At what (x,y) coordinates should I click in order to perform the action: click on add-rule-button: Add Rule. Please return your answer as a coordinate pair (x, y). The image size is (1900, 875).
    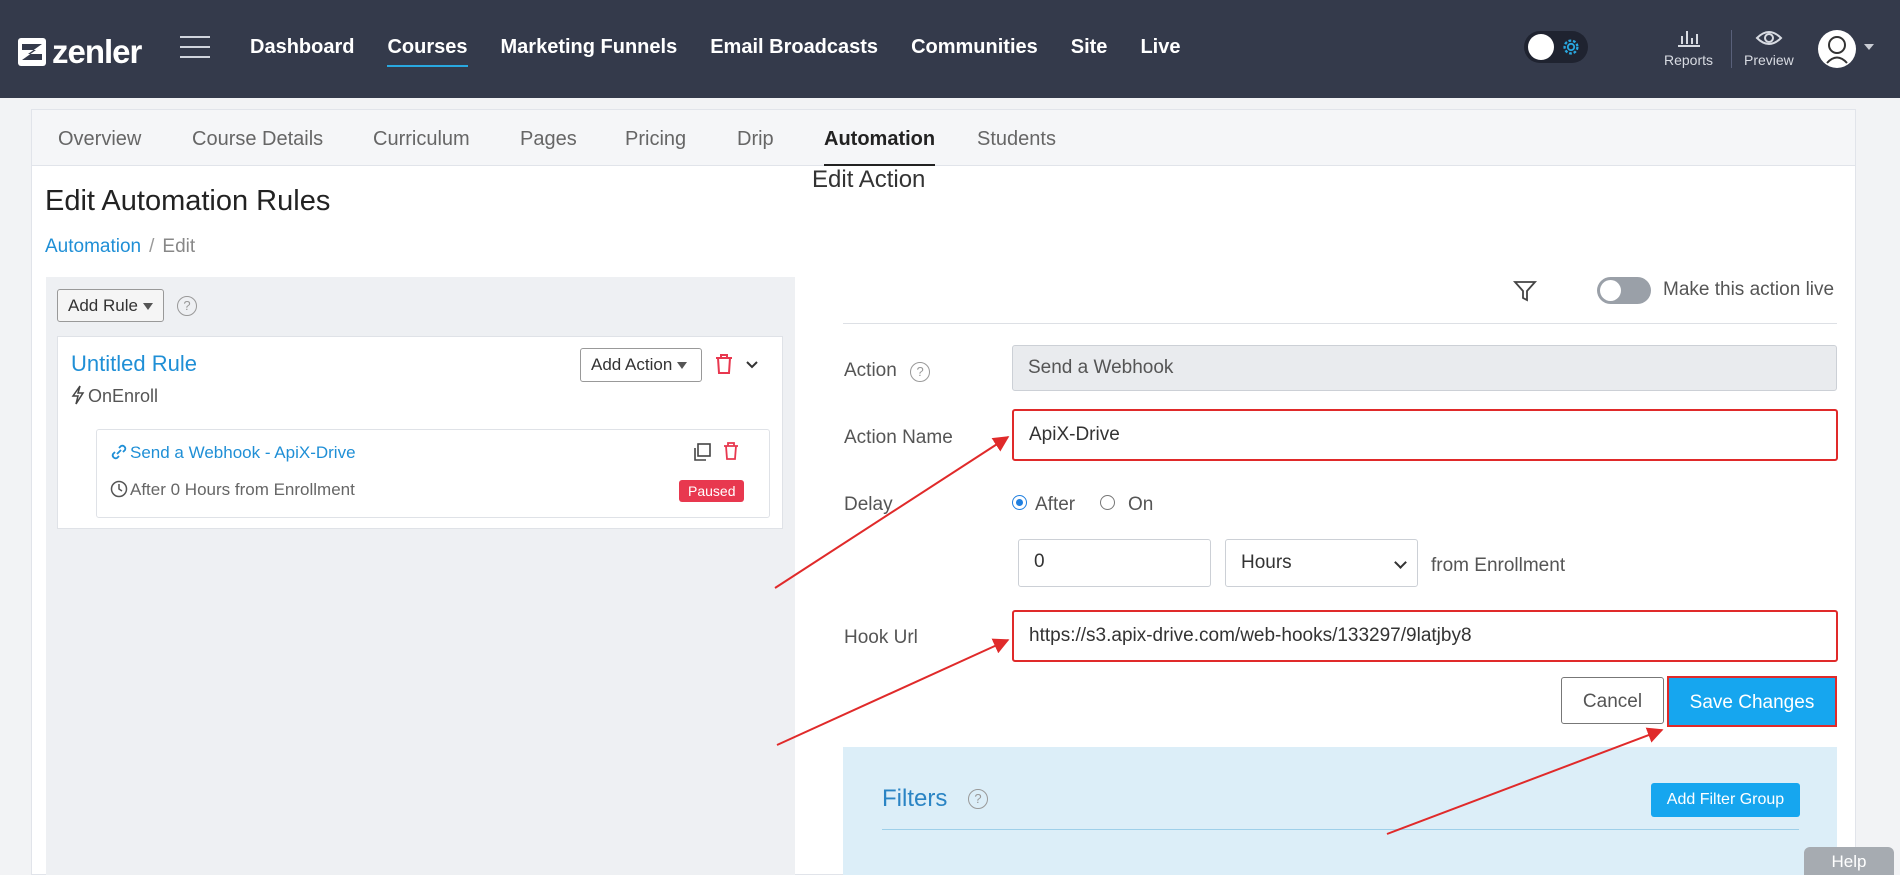
    Looking at the image, I should click on (110, 305).